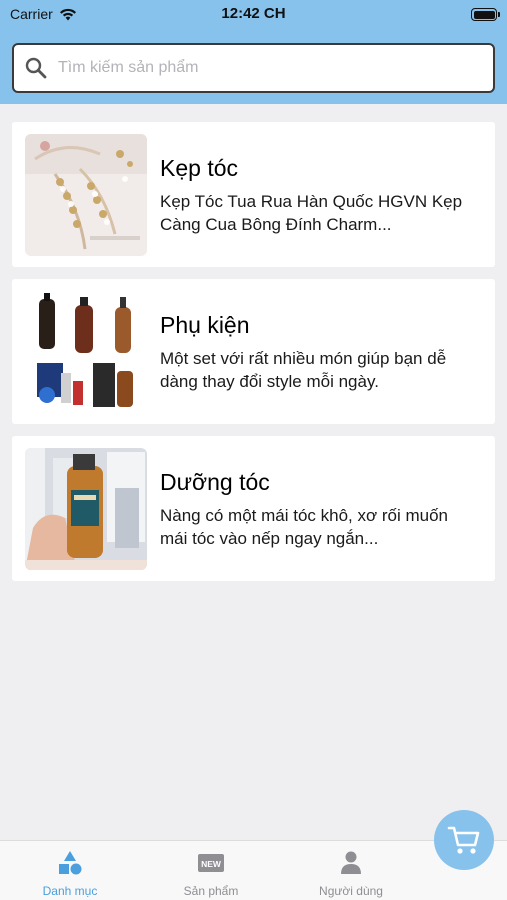 The height and width of the screenshot is (900, 507). I want to click on tab-label: Người dùng, so click(351, 891).